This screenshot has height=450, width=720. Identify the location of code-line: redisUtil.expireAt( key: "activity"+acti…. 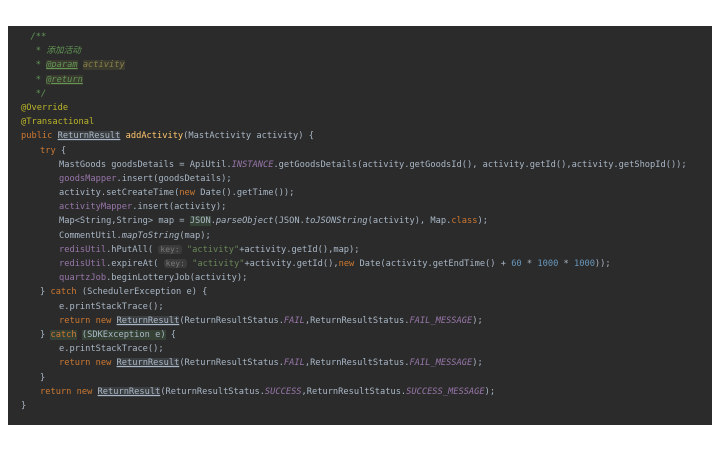
(360, 264).